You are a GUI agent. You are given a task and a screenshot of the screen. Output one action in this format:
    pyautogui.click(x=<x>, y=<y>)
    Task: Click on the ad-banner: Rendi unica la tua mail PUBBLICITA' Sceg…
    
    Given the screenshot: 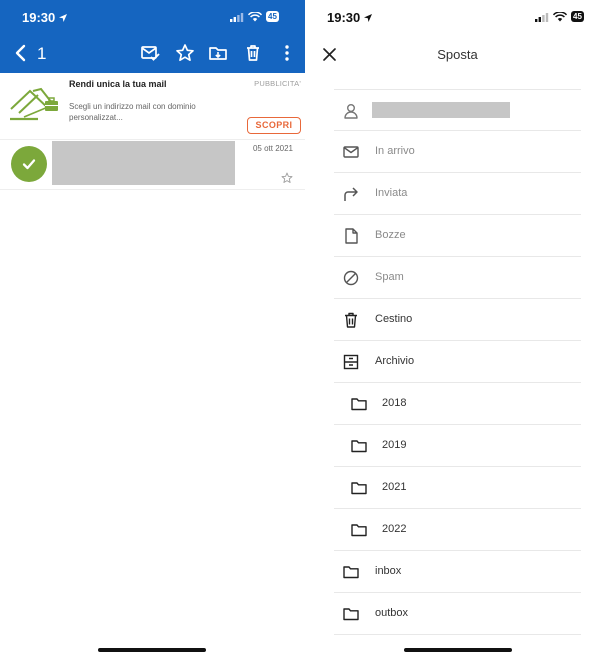 What is the action you would take?
    pyautogui.click(x=152, y=106)
    